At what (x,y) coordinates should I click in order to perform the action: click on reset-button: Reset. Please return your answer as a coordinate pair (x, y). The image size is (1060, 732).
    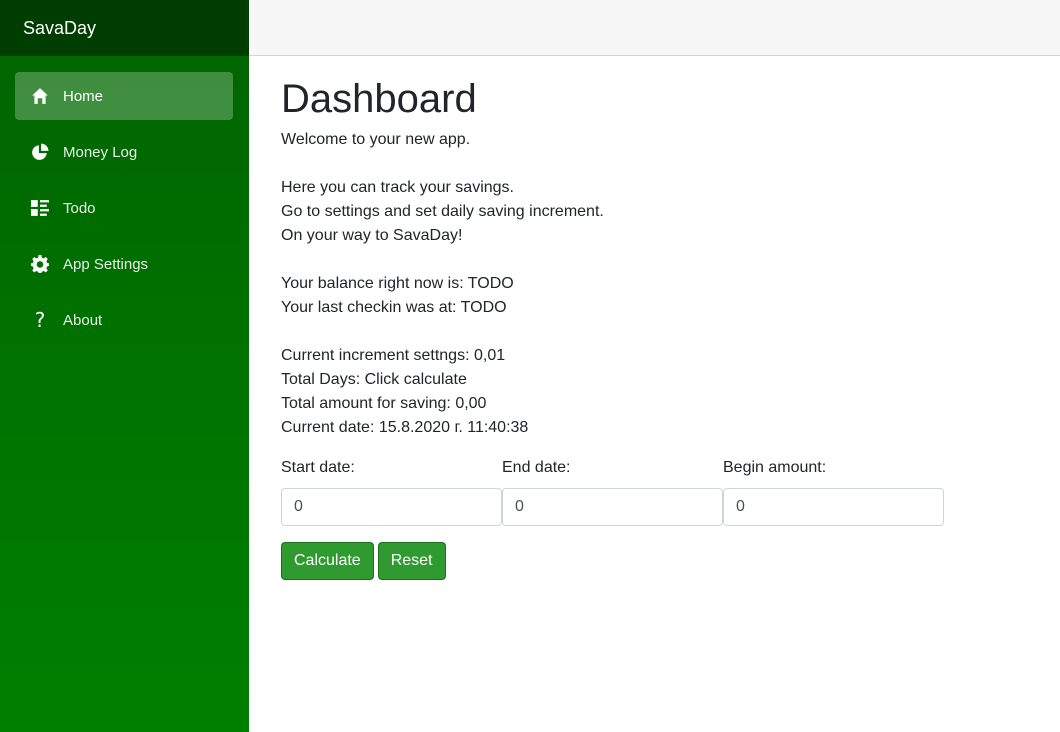
    Looking at the image, I should click on (411, 561).